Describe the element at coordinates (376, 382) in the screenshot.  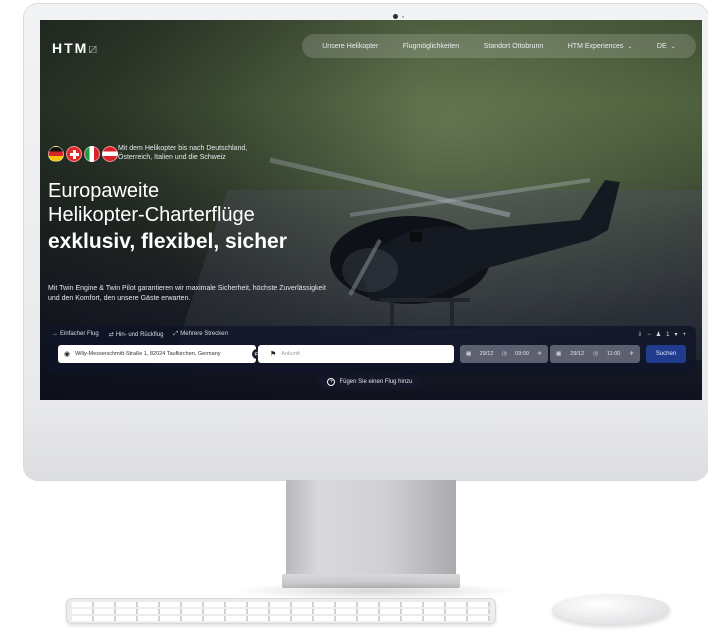
I see `add-flight-label: Fügen Sie einen Flug hinzu` at that location.